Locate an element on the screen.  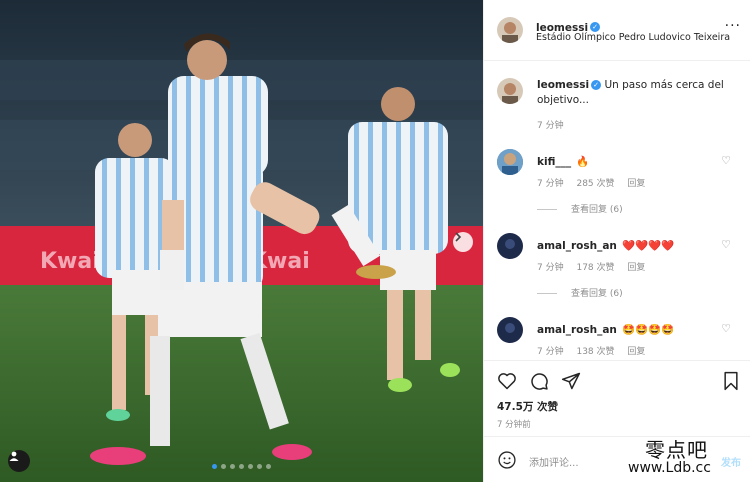
chevron-right-icon is located at coordinates (458, 237).